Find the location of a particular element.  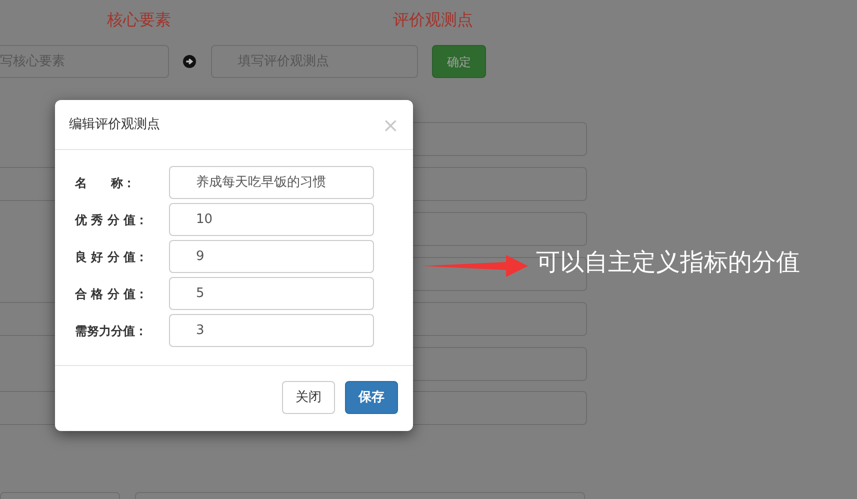

input-field: 养成每天吃早饭的习惯 is located at coordinates (271, 182).